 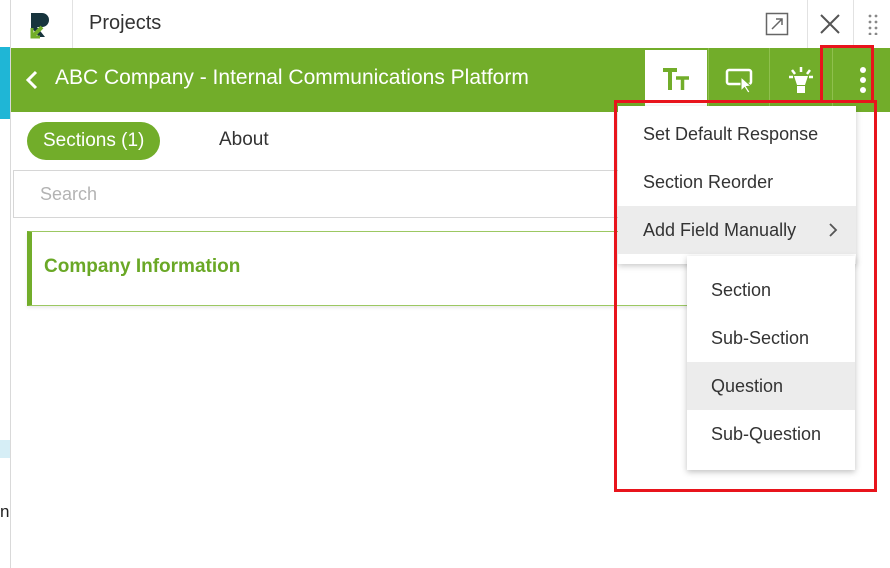 I want to click on back-button, so click(x=32, y=80).